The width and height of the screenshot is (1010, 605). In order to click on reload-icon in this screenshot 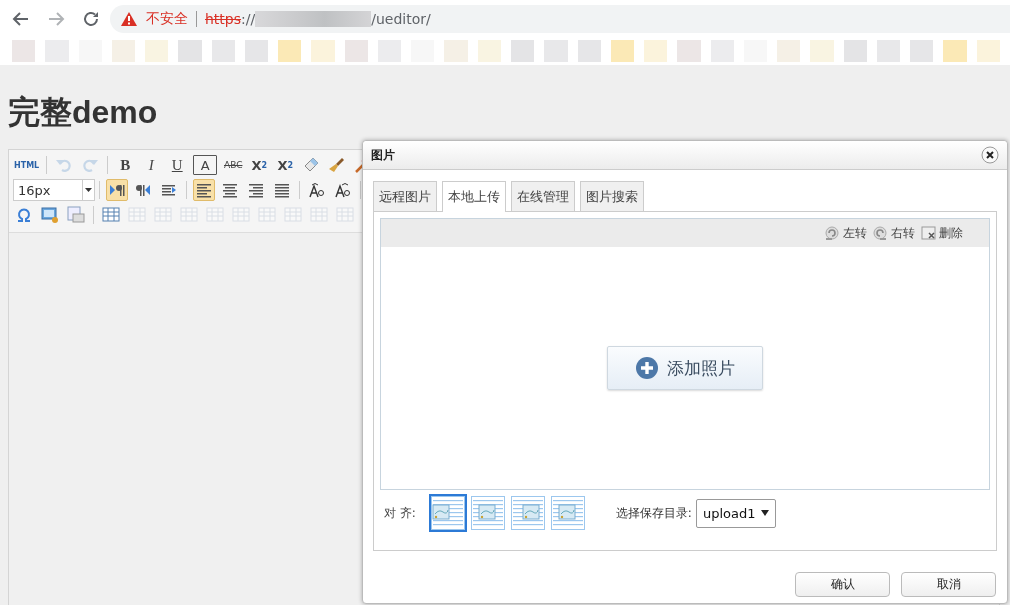, I will do `click(91, 18)`.